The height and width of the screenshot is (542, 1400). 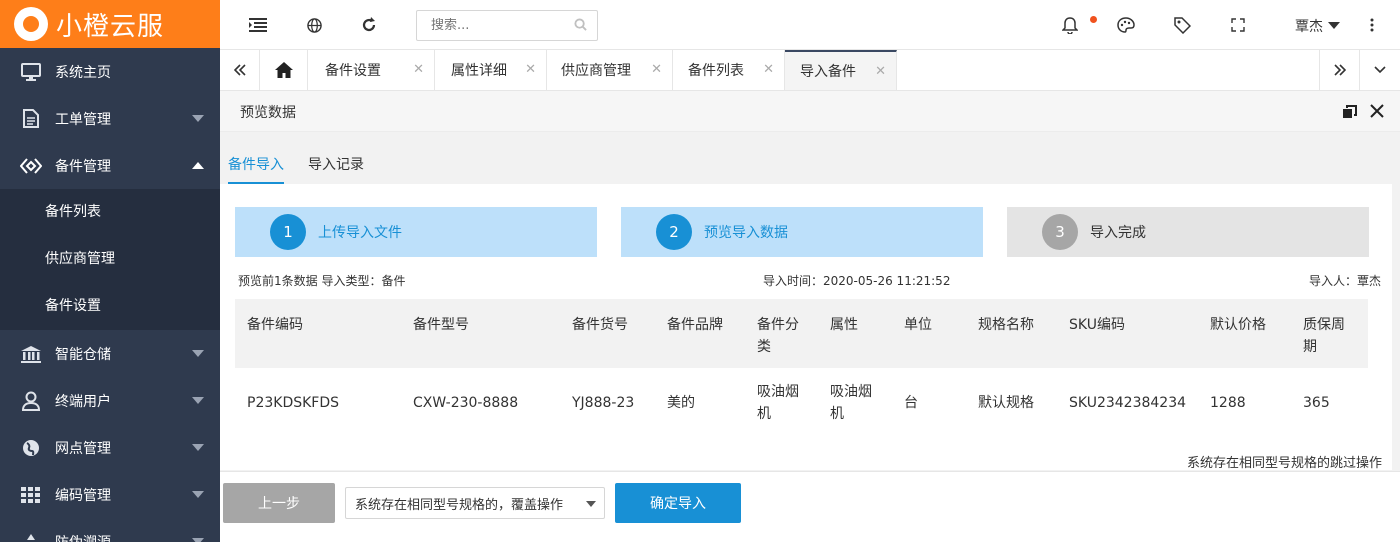 I want to click on sidebar-item-workorders: 工单管理, so click(x=110, y=118).